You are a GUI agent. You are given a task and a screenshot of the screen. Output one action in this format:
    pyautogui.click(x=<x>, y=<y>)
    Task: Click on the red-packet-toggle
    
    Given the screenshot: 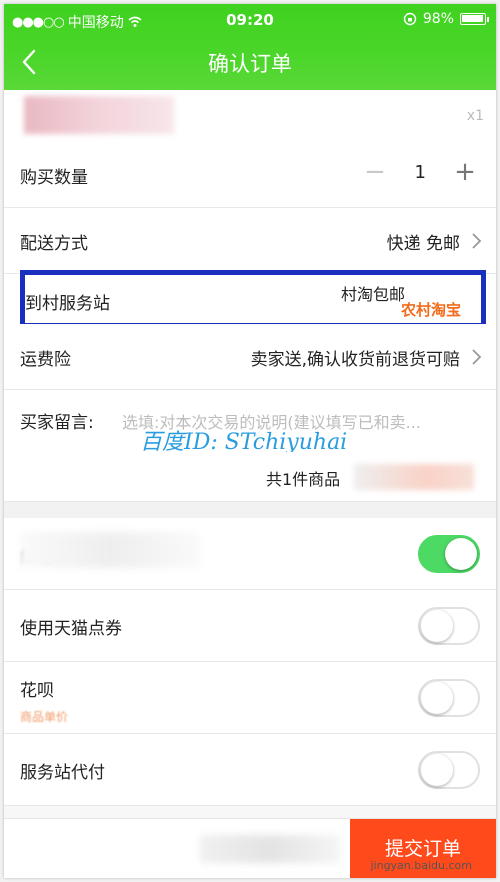 What is the action you would take?
    pyautogui.click(x=449, y=554)
    